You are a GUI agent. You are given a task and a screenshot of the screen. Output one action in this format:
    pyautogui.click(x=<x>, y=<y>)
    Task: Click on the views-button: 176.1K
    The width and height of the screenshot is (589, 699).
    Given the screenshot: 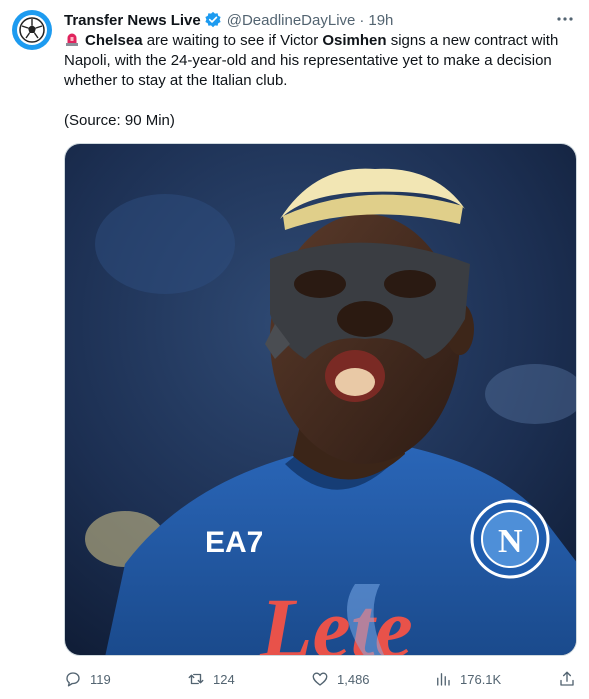 What is the action you would take?
    pyautogui.click(x=467, y=679)
    